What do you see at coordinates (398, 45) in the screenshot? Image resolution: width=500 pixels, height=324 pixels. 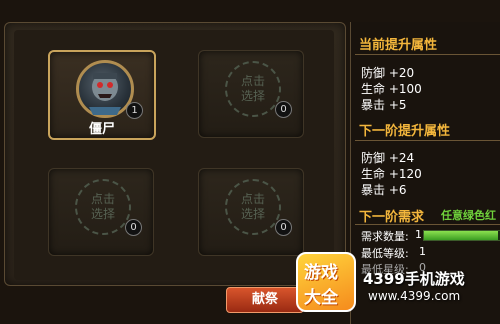 I see `current-attr-title: 当前提升属性` at bounding box center [398, 45].